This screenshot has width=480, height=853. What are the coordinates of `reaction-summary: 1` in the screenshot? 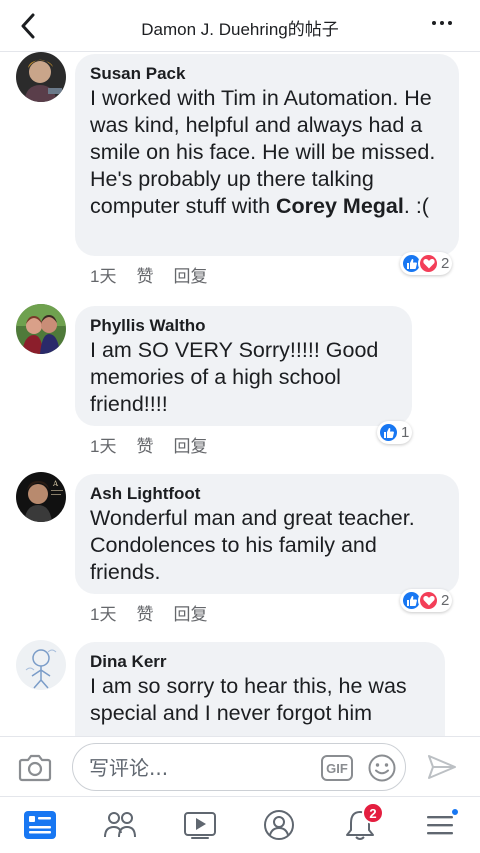 It's located at (395, 432).